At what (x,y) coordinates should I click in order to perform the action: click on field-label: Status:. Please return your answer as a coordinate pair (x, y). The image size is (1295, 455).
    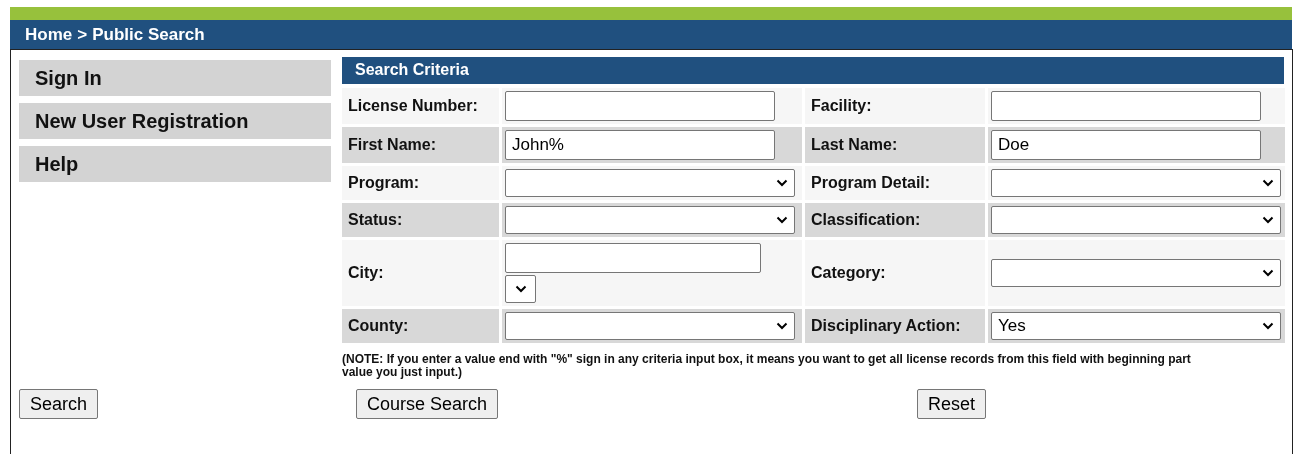
    Looking at the image, I should click on (420, 220).